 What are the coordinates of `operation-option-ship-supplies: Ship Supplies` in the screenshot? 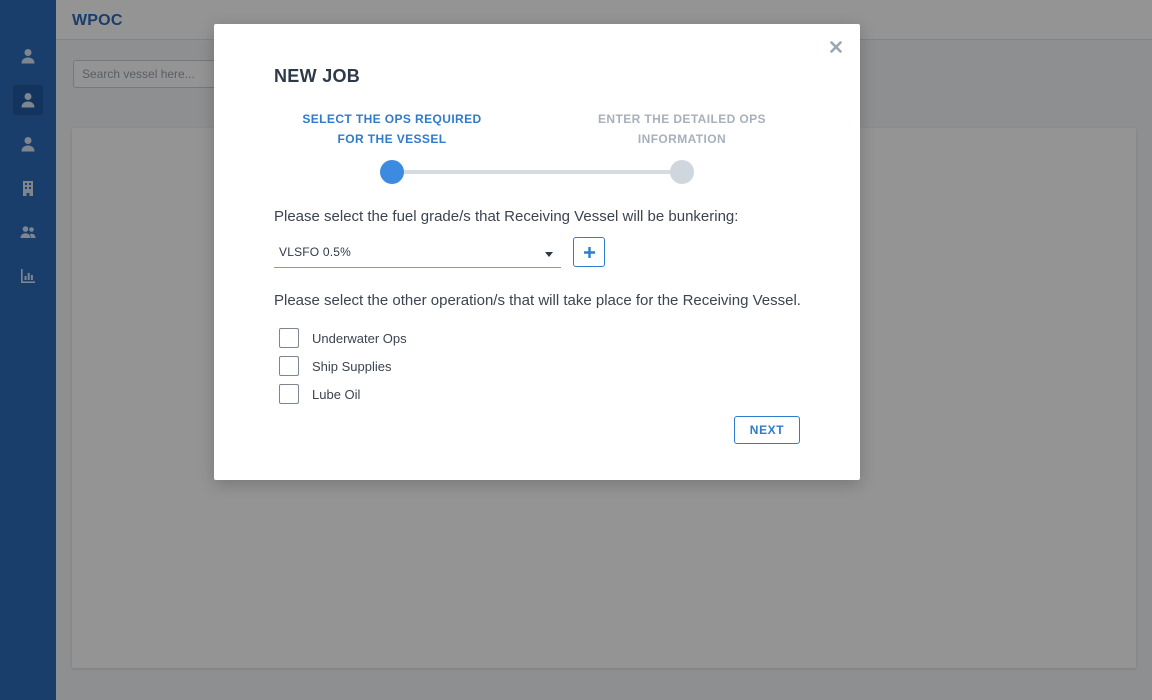 It's located at (335, 366).